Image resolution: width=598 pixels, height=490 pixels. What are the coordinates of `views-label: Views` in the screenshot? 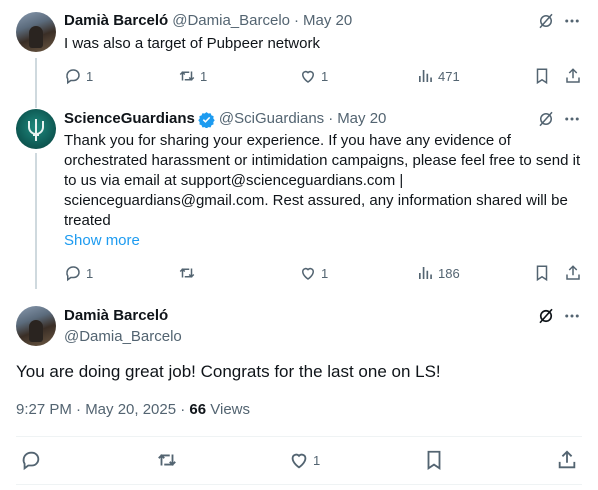 It's located at (228, 409).